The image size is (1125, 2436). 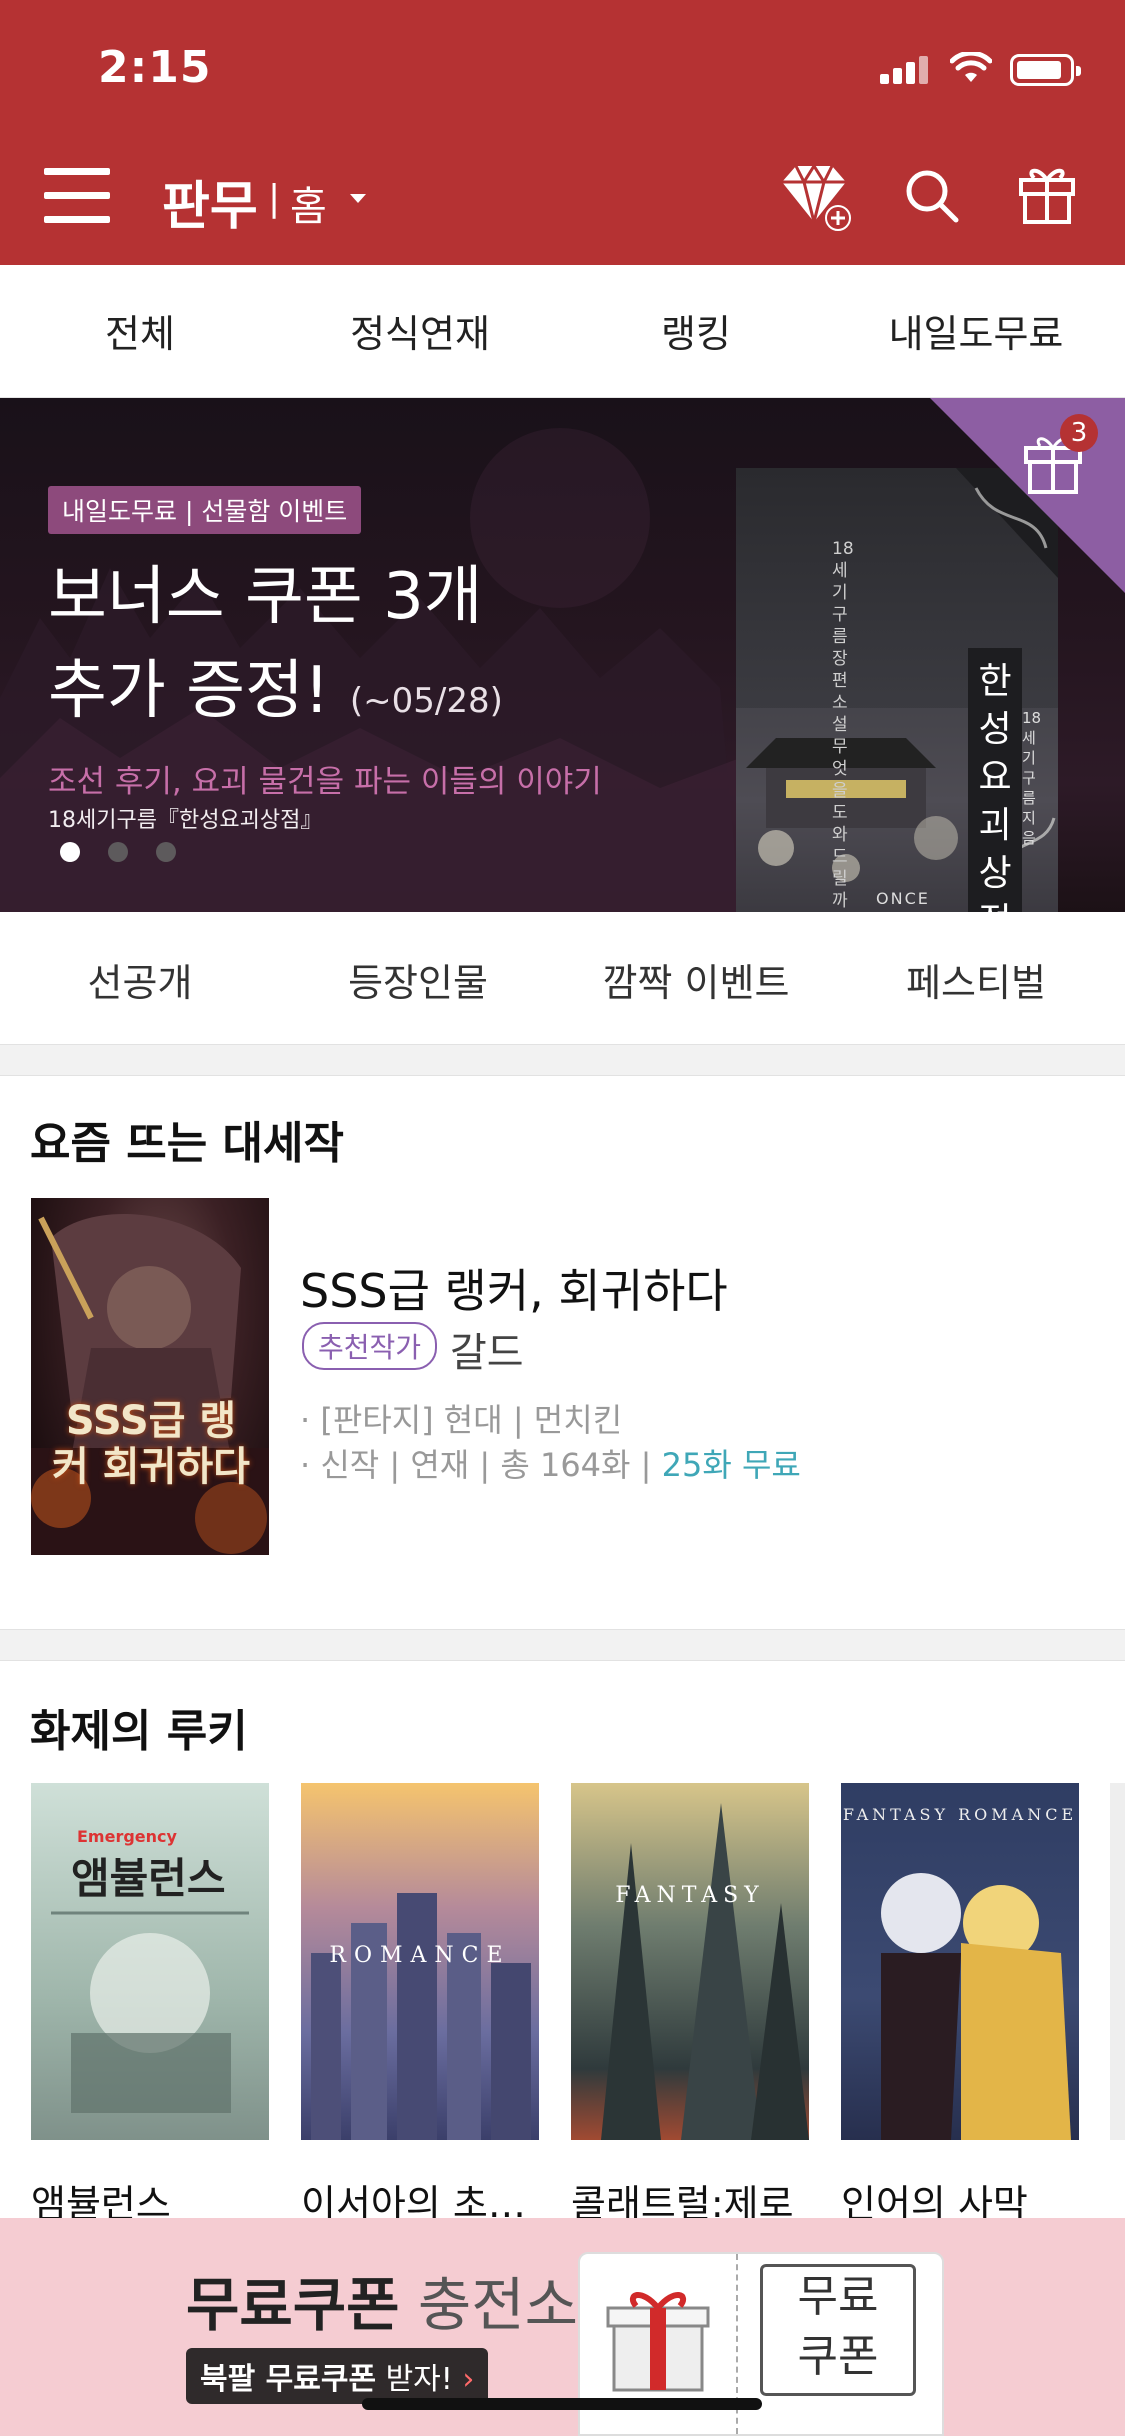 What do you see at coordinates (903, 898) in the screenshot?
I see `cover-publisher: ONCE` at bounding box center [903, 898].